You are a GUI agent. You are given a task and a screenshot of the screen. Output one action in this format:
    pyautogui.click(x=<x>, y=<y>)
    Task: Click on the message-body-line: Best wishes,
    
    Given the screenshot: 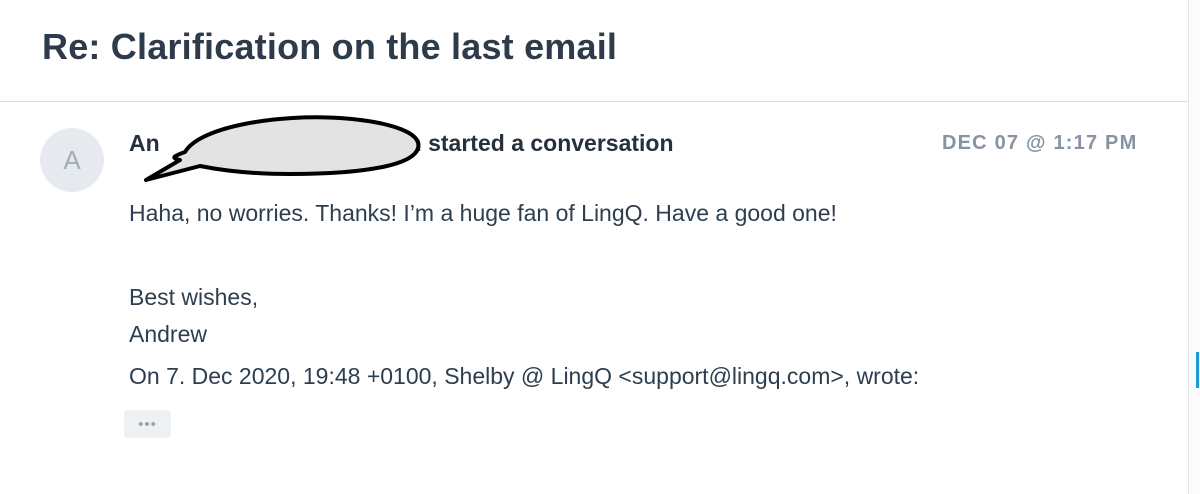 What is the action you would take?
    pyautogui.click(x=194, y=297)
    